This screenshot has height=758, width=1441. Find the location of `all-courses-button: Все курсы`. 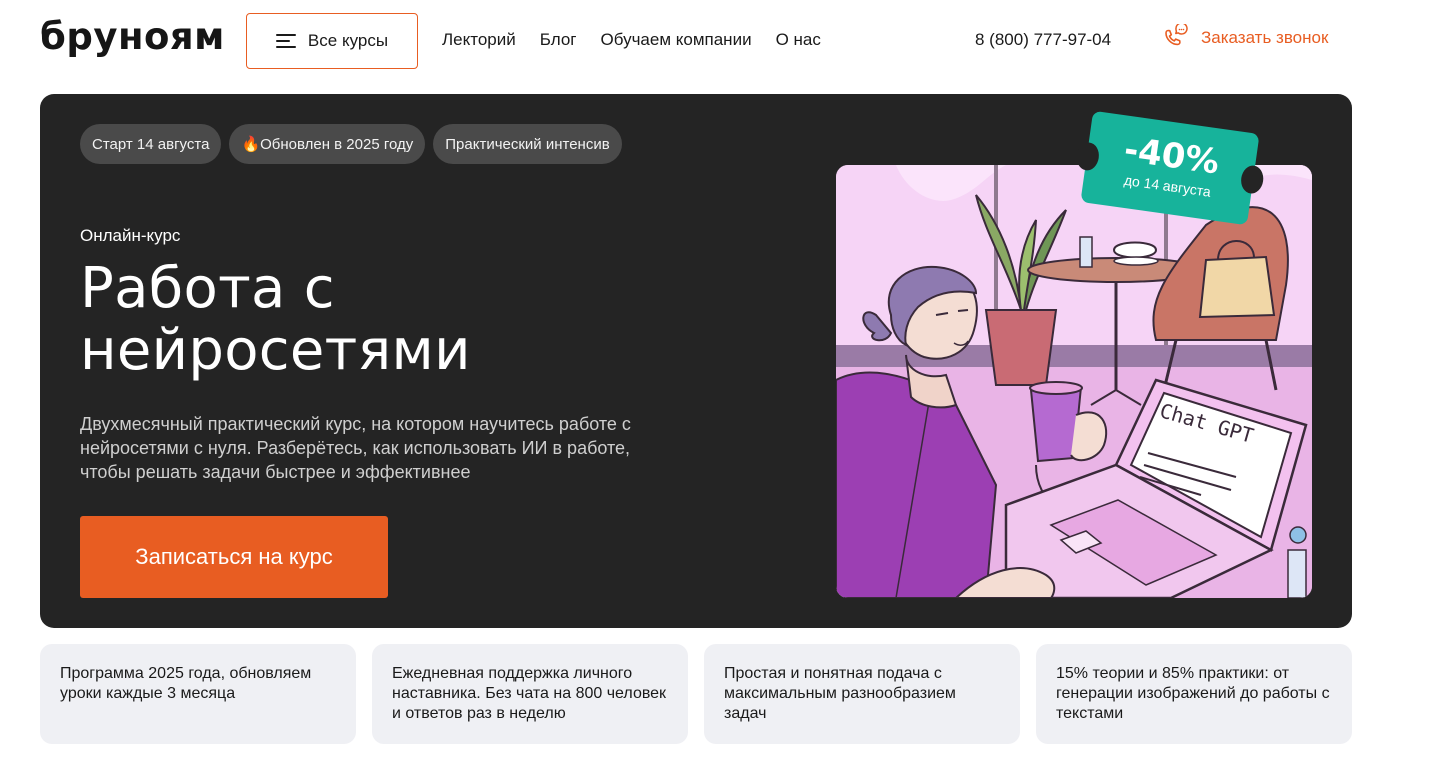

all-courses-button: Все курсы is located at coordinates (332, 41).